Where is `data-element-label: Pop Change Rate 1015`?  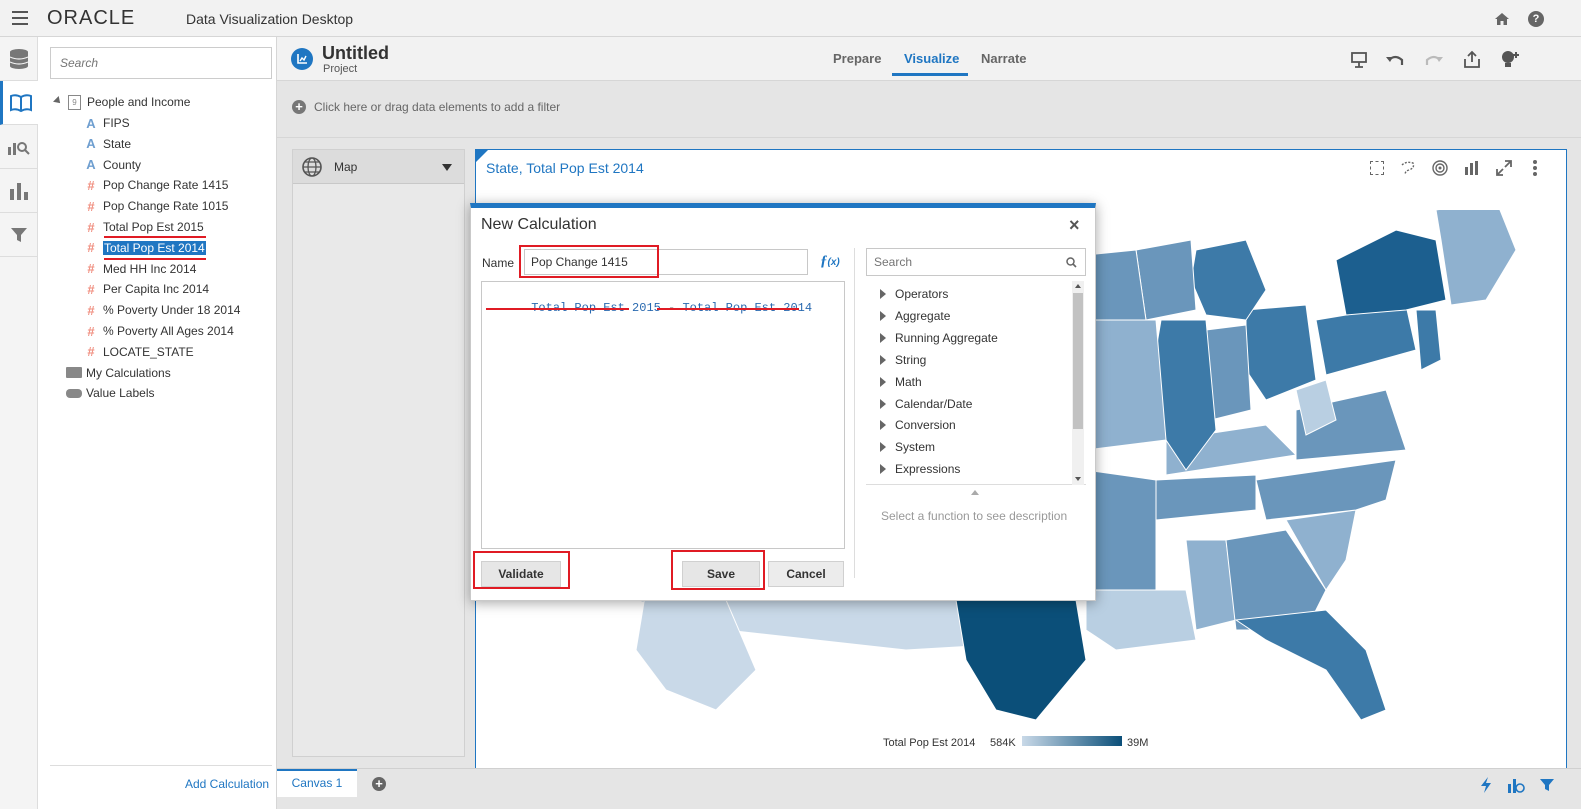 data-element-label: Pop Change Rate 1015 is located at coordinates (166, 206).